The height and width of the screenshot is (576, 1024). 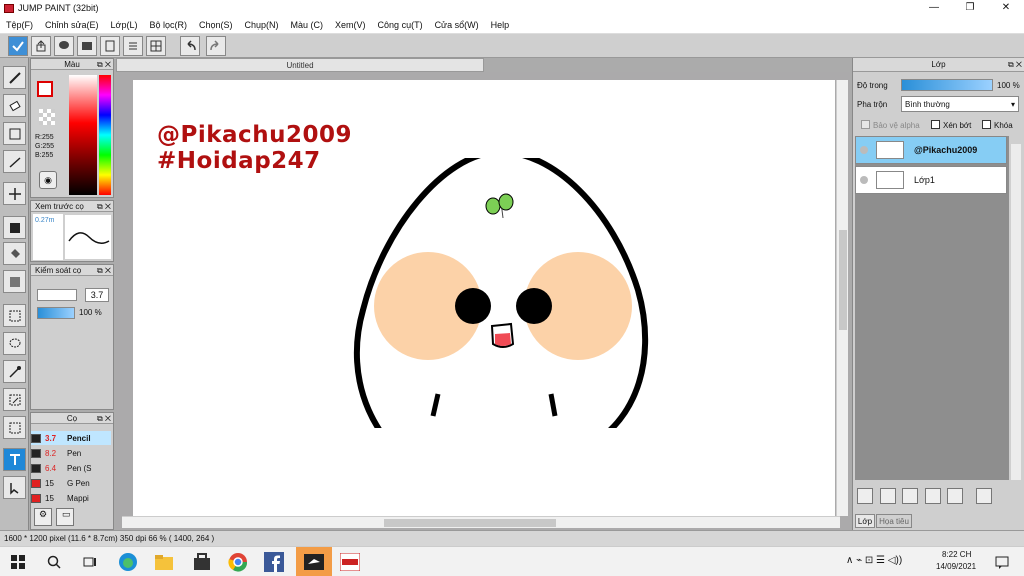 What do you see at coordinates (71, 438) in the screenshot?
I see `brush-item-pencil: 3.7 Pencil` at bounding box center [71, 438].